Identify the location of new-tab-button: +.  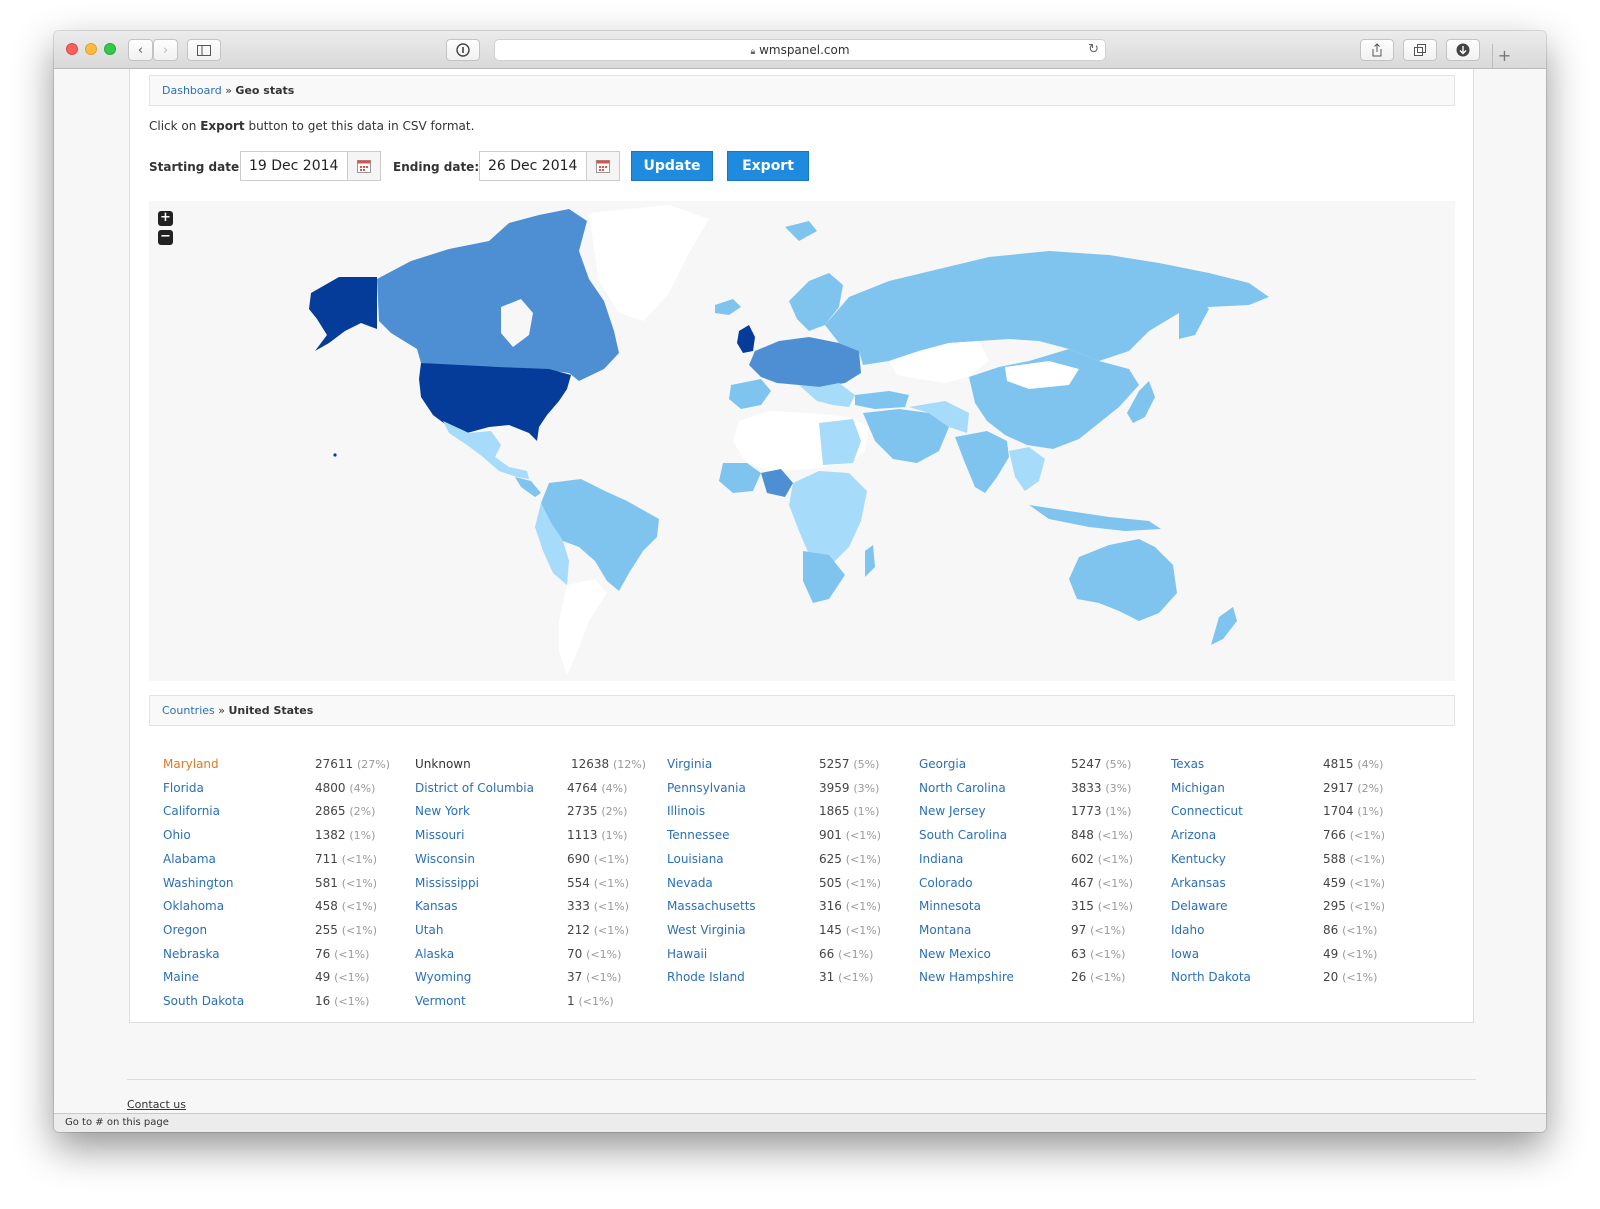
(1504, 56).